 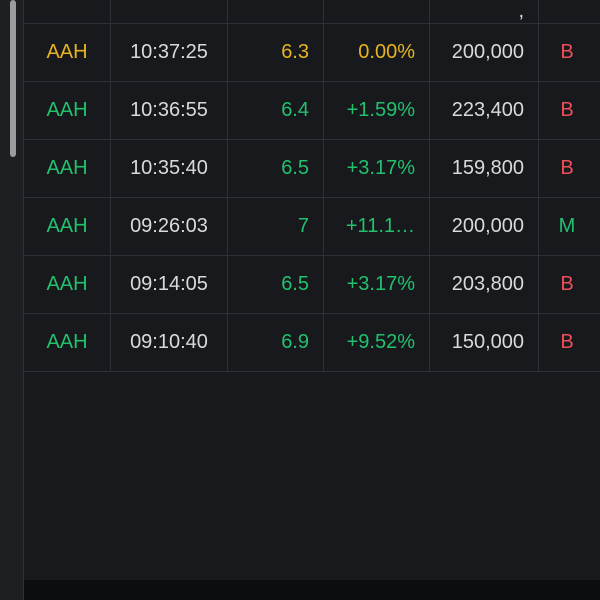 What do you see at coordinates (169, 168) in the screenshot?
I see `time-cell: 10:35:40` at bounding box center [169, 168].